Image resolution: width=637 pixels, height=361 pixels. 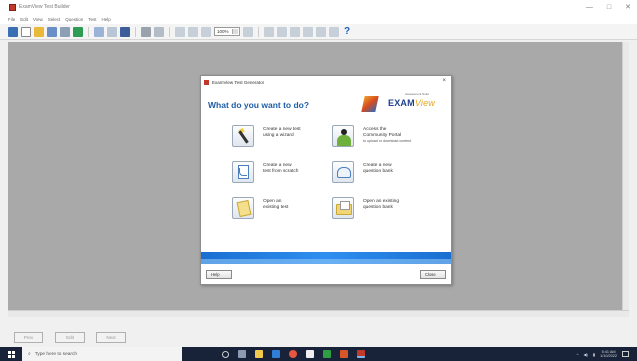 I want to click on menu-view: View, so click(x=38, y=19).